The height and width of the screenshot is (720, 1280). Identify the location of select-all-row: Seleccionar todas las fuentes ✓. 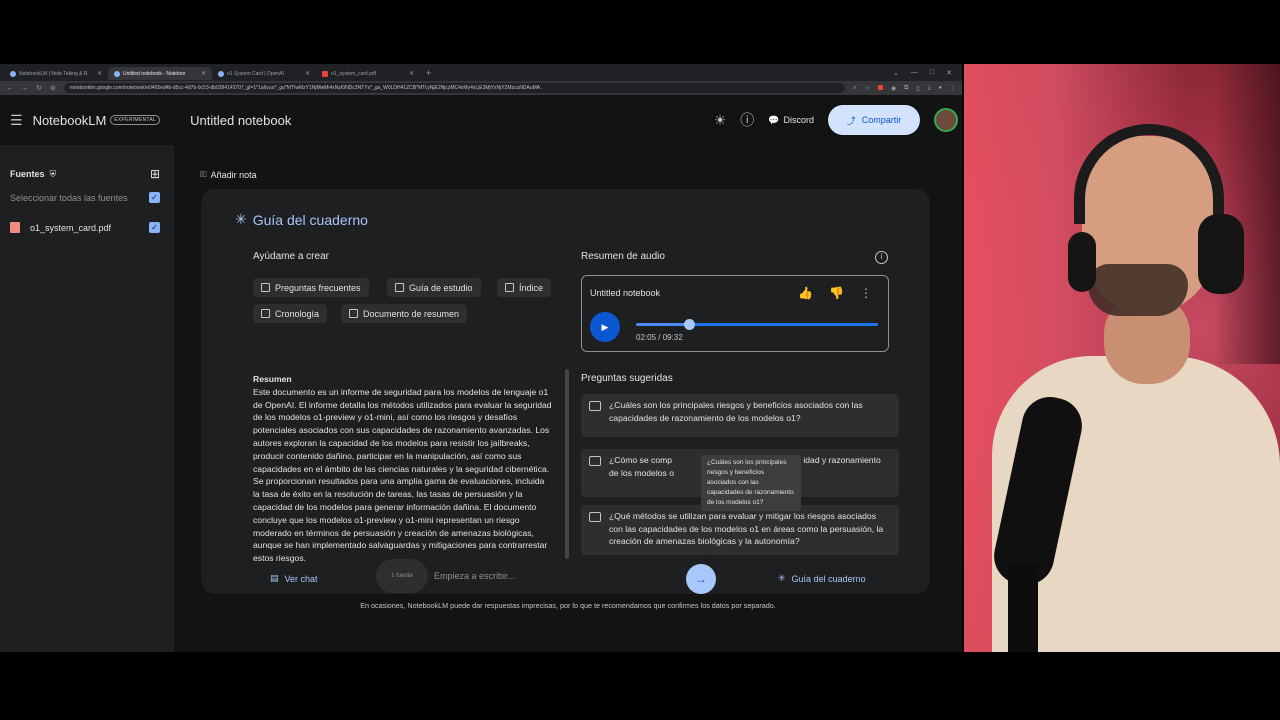
(85, 197).